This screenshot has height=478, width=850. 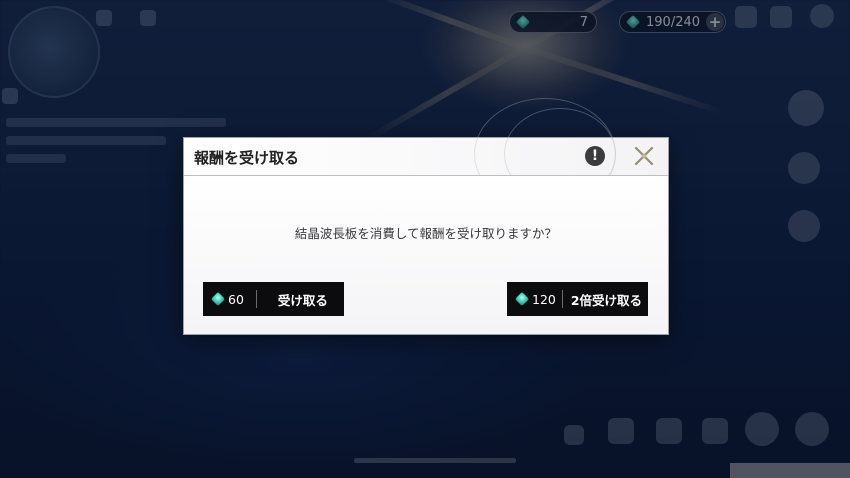 What do you see at coordinates (247, 158) in the screenshot?
I see `dialog-title: 報酬を受け取る` at bounding box center [247, 158].